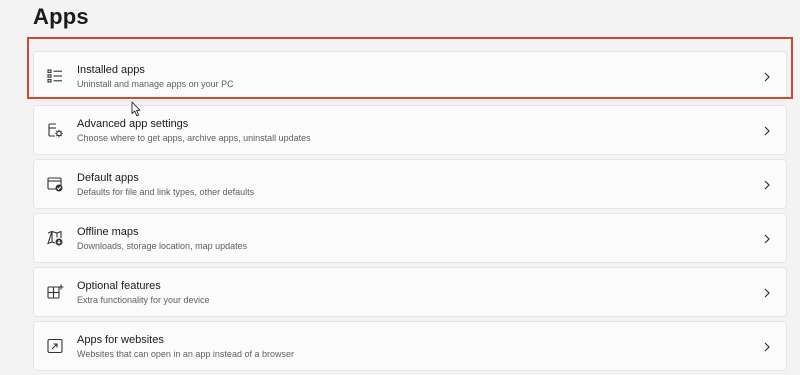 The image size is (800, 375). Describe the element at coordinates (143, 300) in the screenshot. I see `item-description: Extra functionality for your device` at that location.